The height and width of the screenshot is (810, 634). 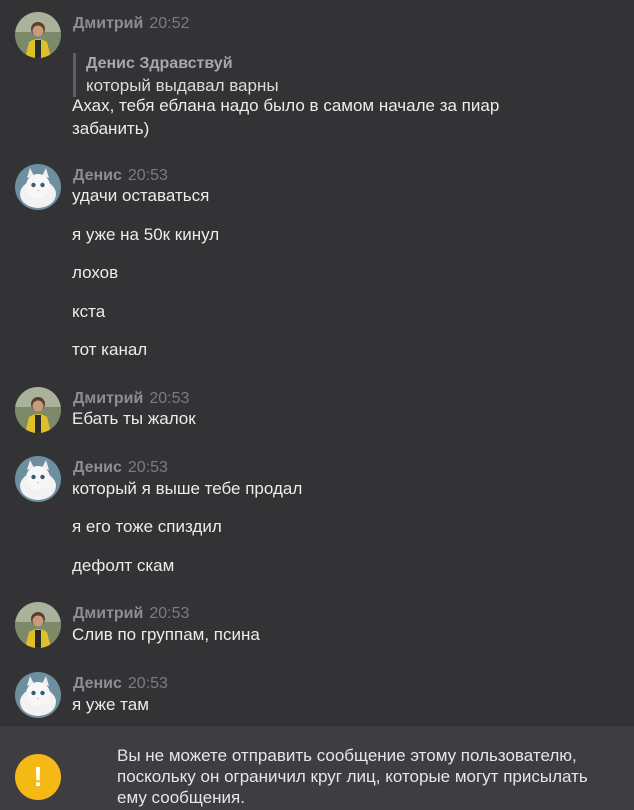 I want to click on message-text: тот канал, so click(x=110, y=349).